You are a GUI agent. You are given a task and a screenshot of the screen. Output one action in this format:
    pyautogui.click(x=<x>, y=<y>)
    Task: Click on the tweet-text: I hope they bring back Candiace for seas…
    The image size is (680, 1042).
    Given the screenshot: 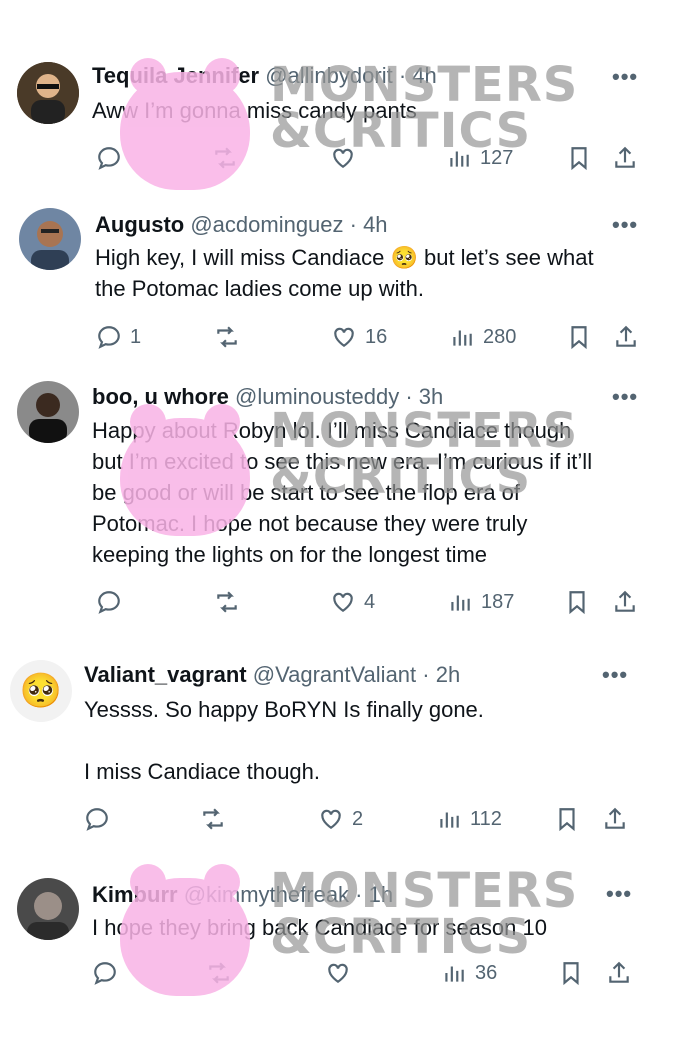 What is the action you would take?
    pyautogui.click(x=319, y=927)
    